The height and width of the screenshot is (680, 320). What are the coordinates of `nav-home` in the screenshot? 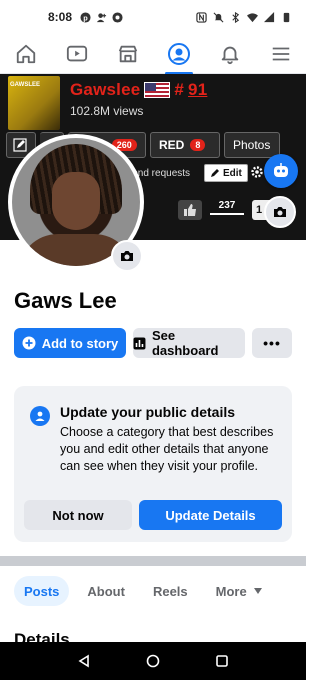 It's located at (26, 54).